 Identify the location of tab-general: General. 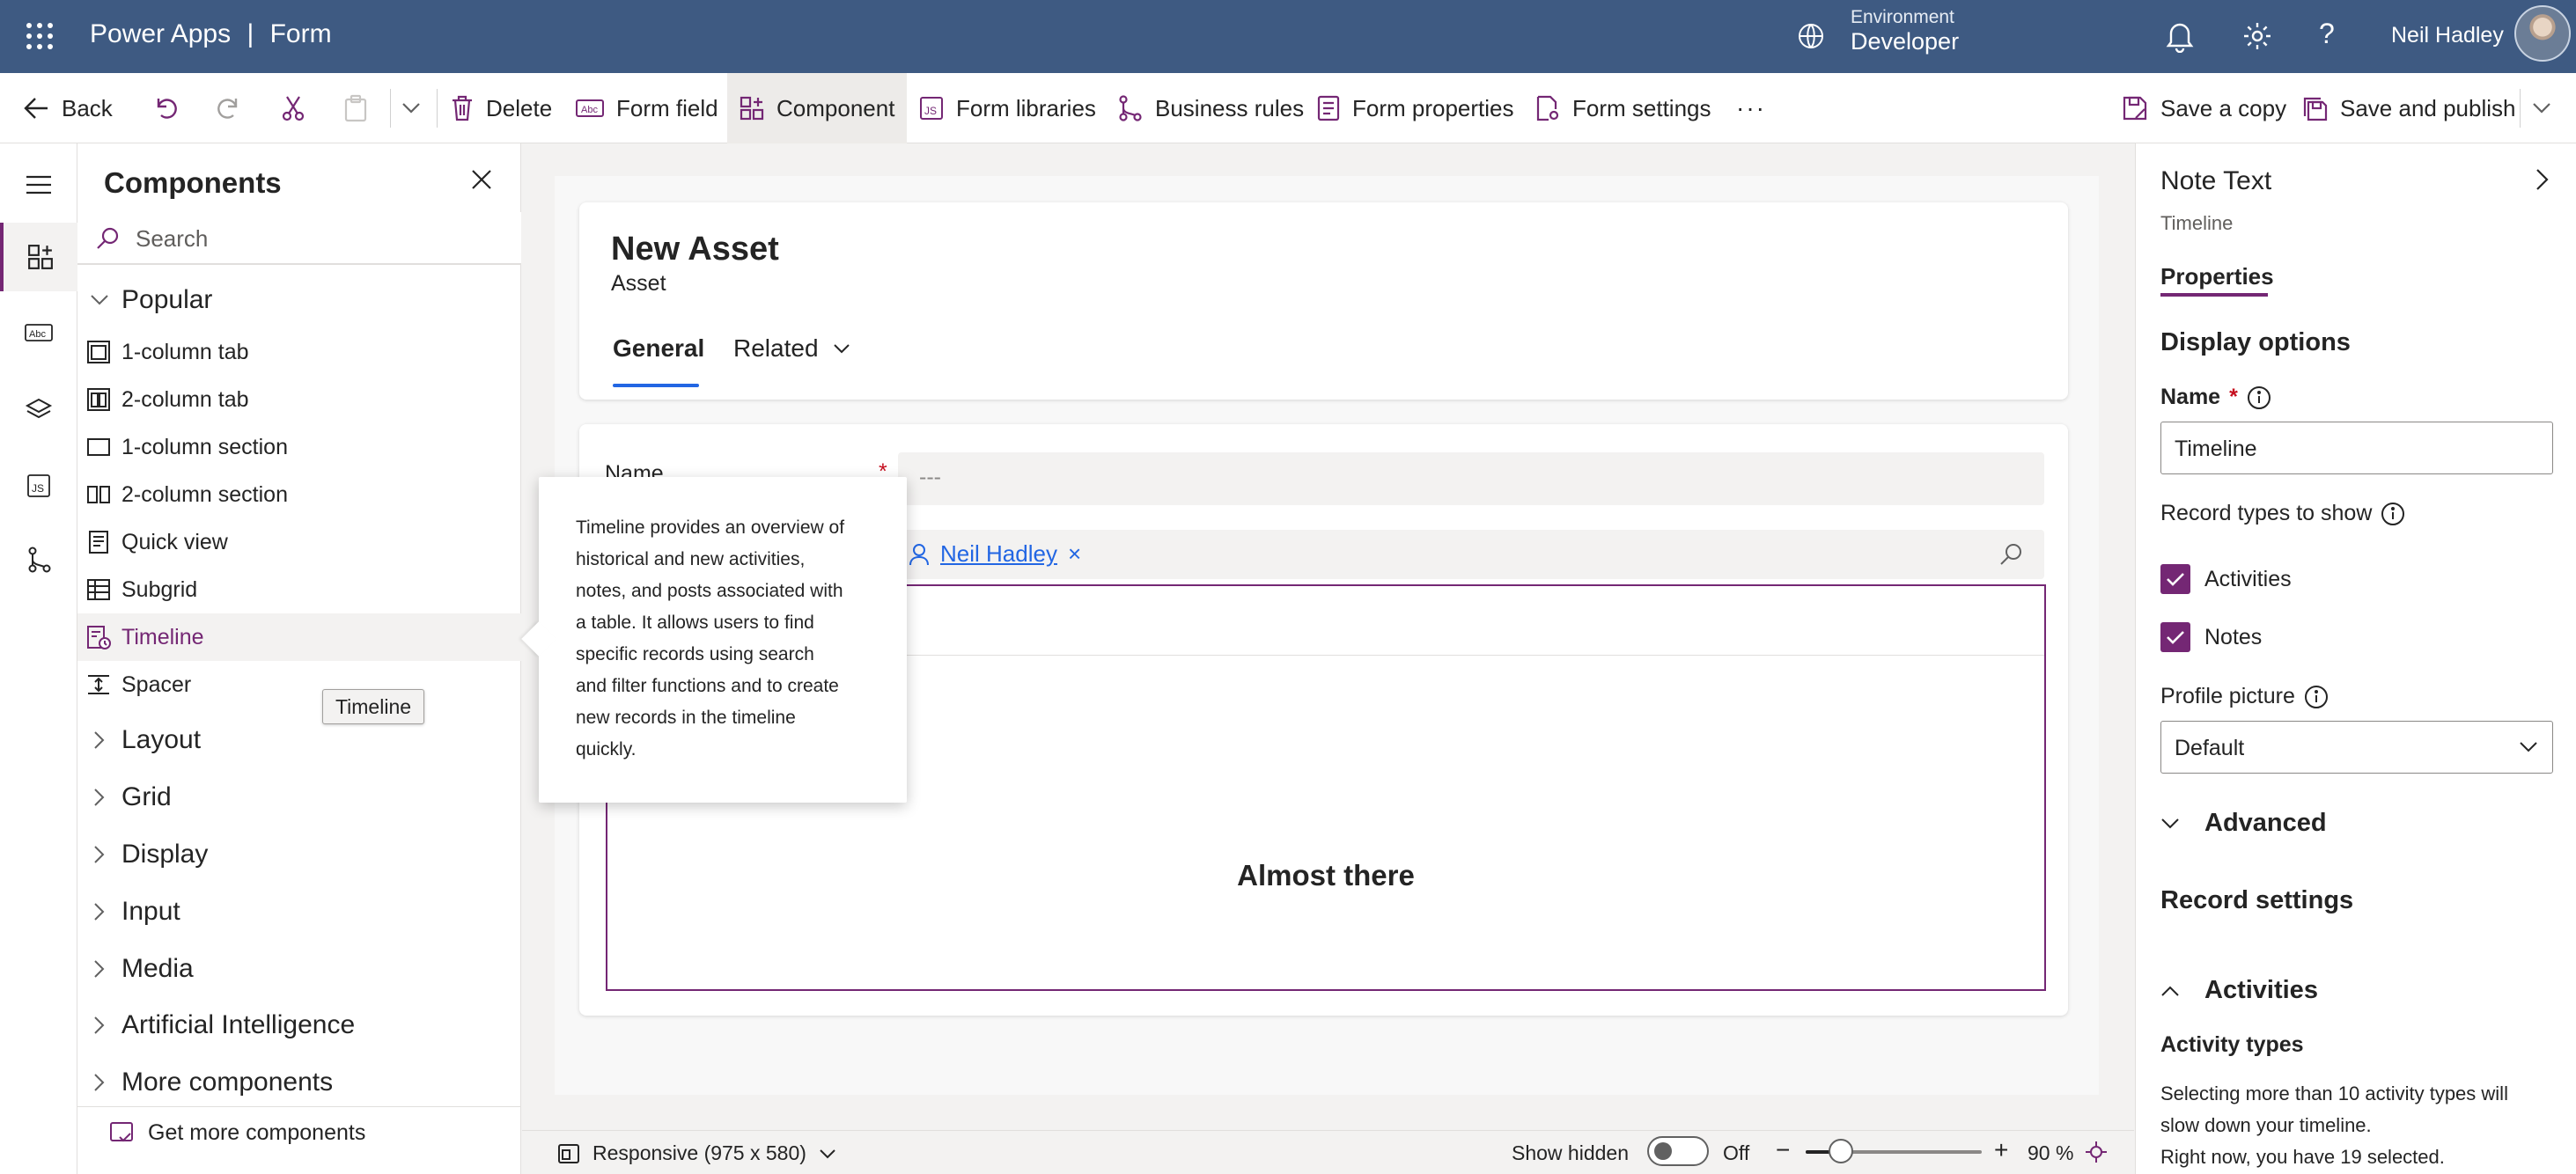
(659, 348).